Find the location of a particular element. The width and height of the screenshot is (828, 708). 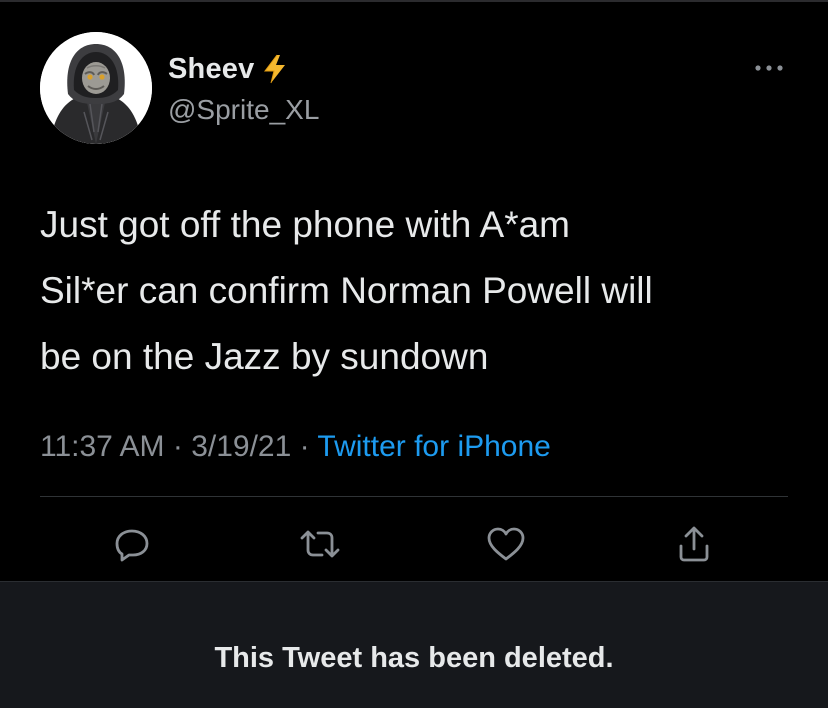

avatar is located at coordinates (96, 88).